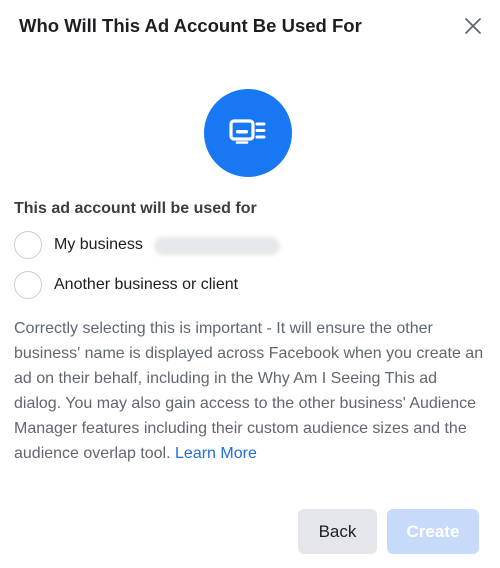 The width and height of the screenshot is (500, 568). What do you see at coordinates (216, 453) in the screenshot?
I see `learn-more-link: Learn More` at bounding box center [216, 453].